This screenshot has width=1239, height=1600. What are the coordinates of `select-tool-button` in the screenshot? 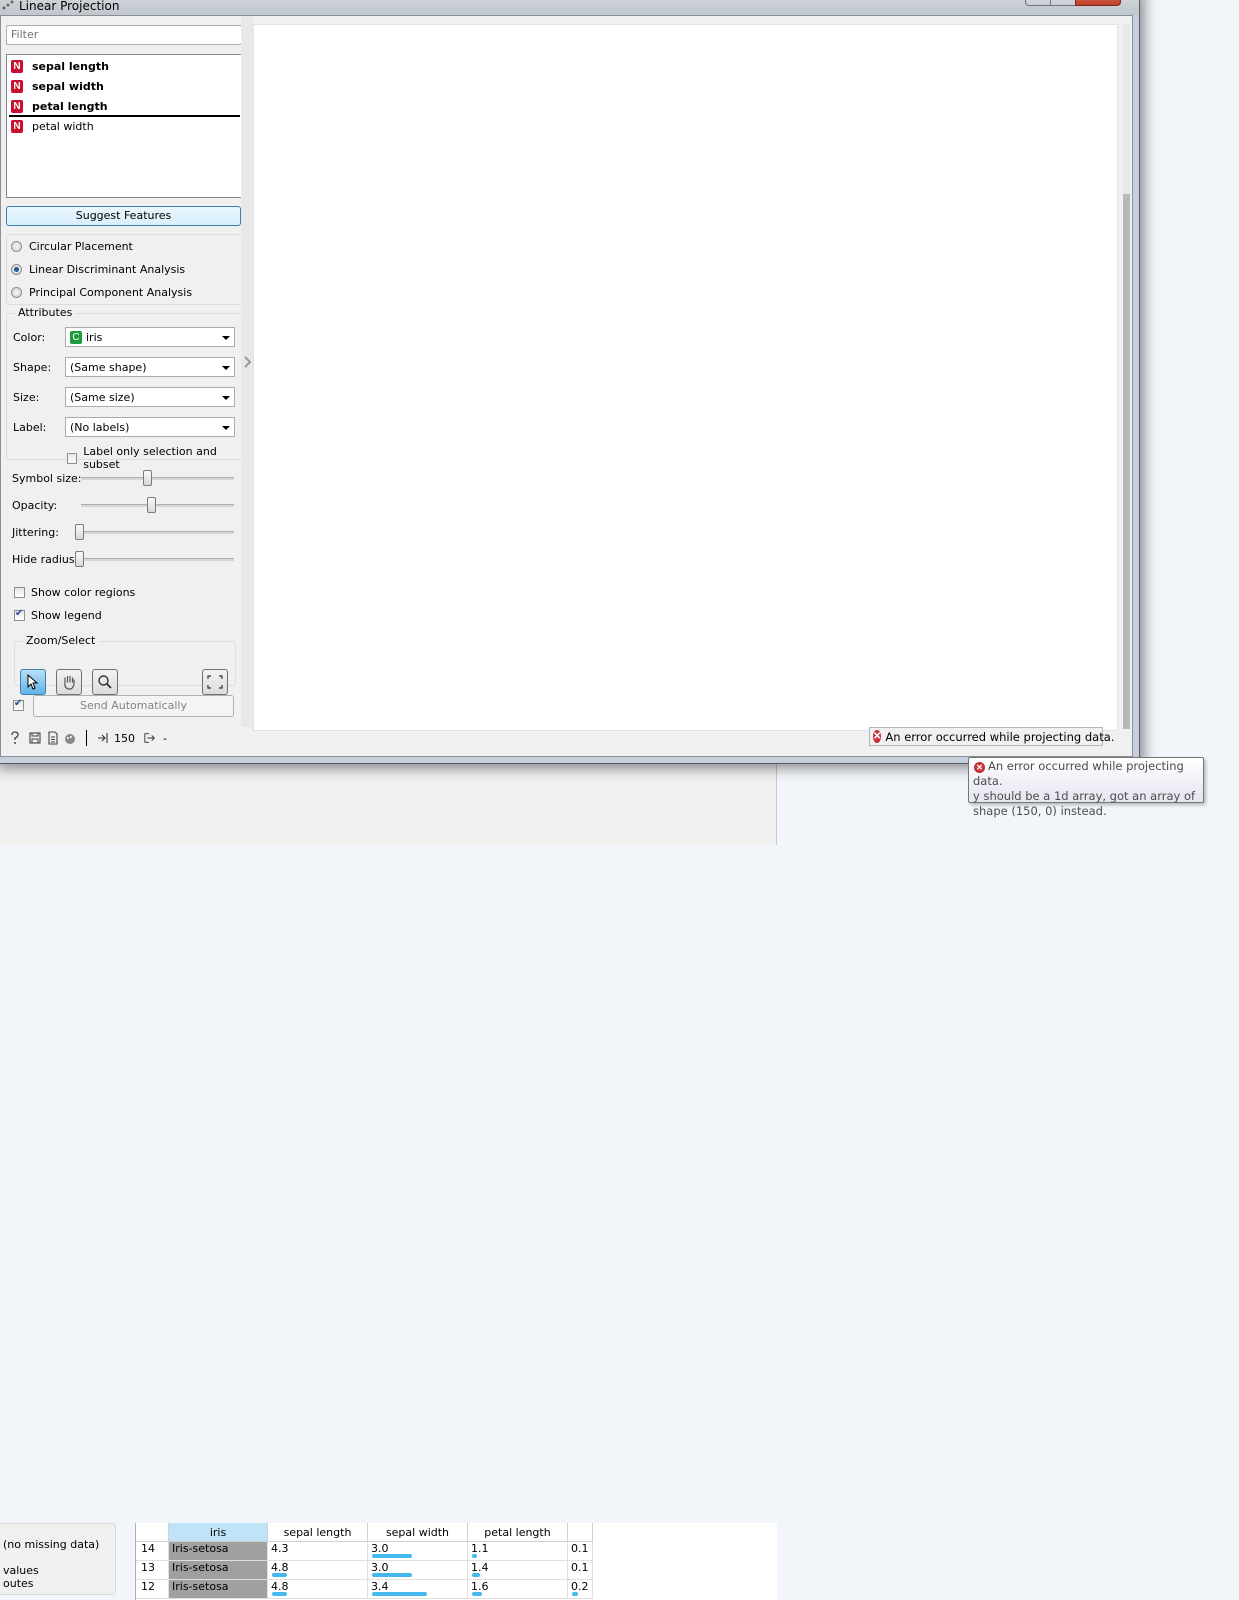 It's located at (33, 682).